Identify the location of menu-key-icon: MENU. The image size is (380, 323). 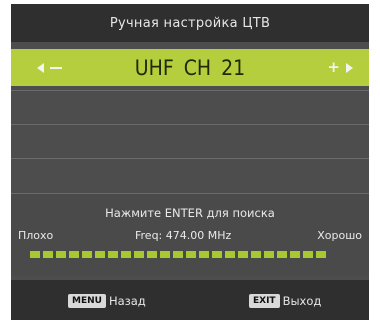
(87, 300).